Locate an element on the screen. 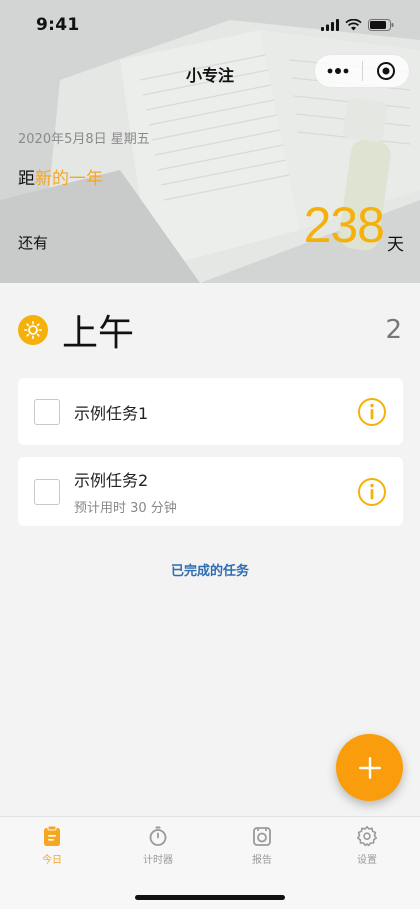 Image resolution: width=420 pixels, height=909 pixels. countdown-event-name: 新的一年 is located at coordinates (69, 179).